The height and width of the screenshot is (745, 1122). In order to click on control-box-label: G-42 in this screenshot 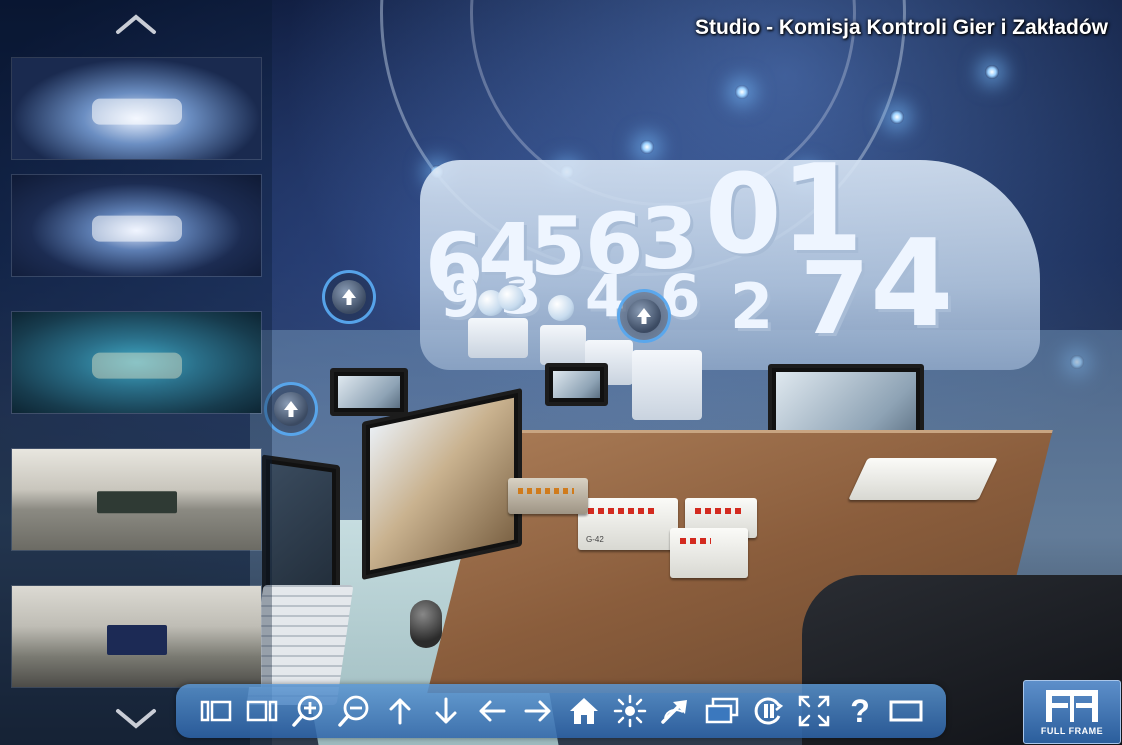, I will do `click(595, 539)`.